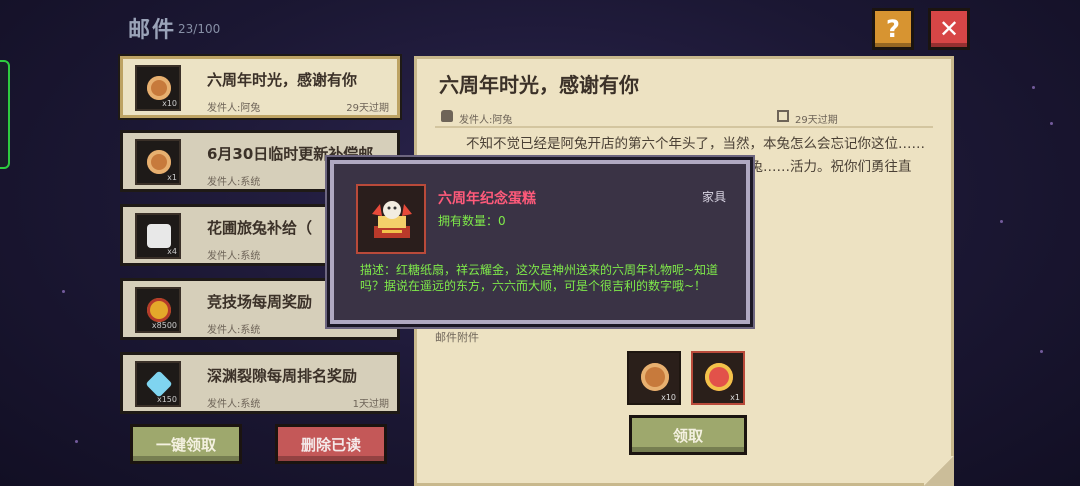 This screenshot has width=1080, height=486. I want to click on attachments-label: 邮件附件, so click(457, 337).